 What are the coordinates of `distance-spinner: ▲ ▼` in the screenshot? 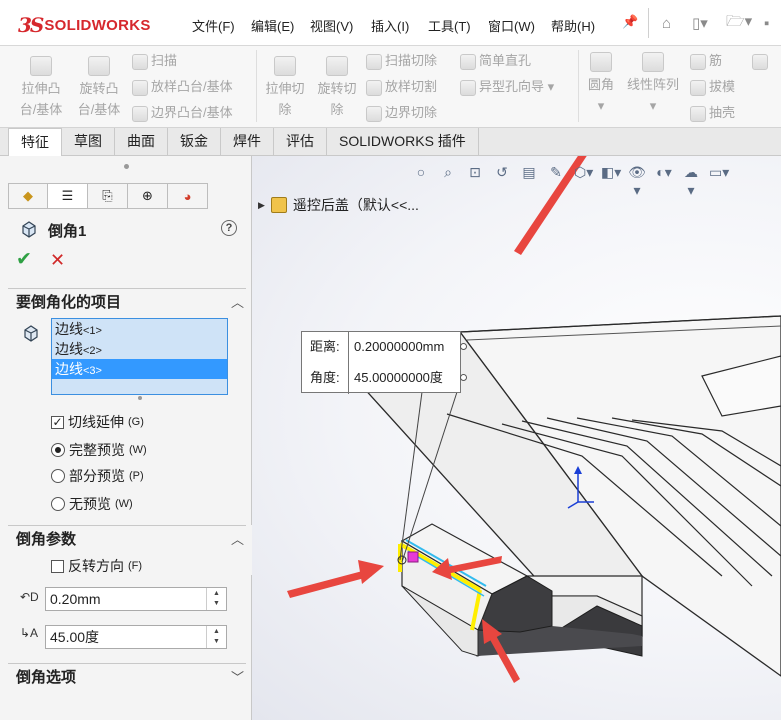 It's located at (216, 599).